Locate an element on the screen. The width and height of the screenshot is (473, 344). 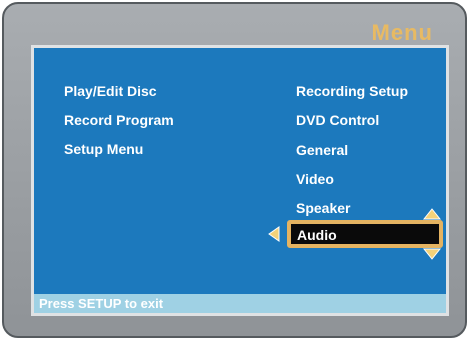
submenu-item-audio-label: Audio is located at coordinates (317, 235).